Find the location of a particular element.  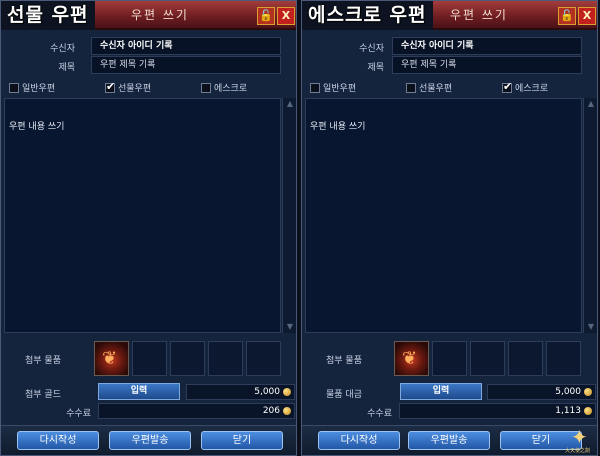

checkbox-gift-mail: 선물우편 is located at coordinates (429, 88).